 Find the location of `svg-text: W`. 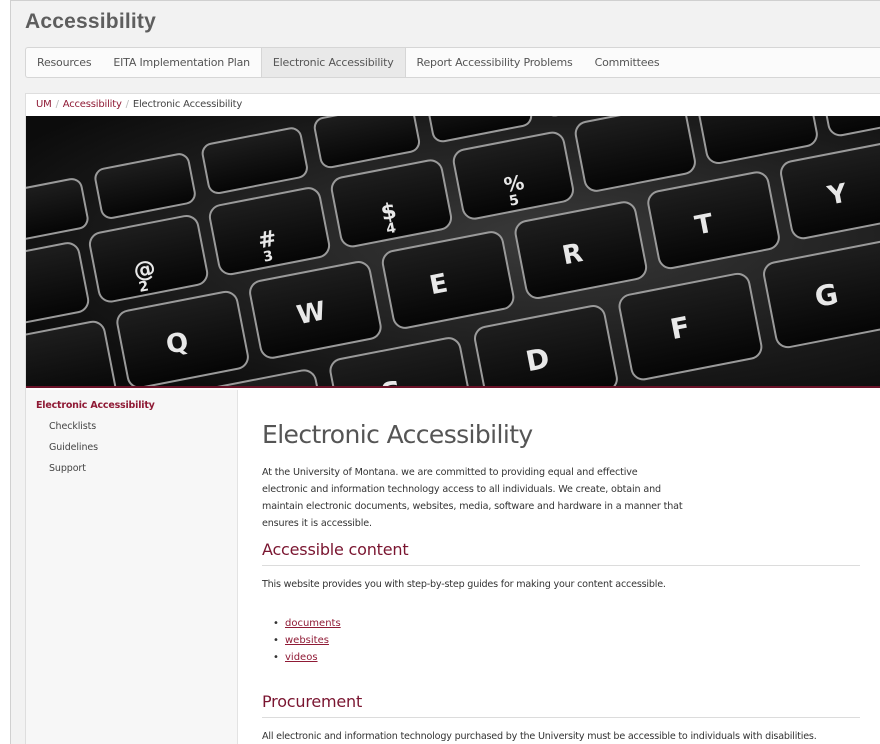

svg-text: W is located at coordinates (311, 313).